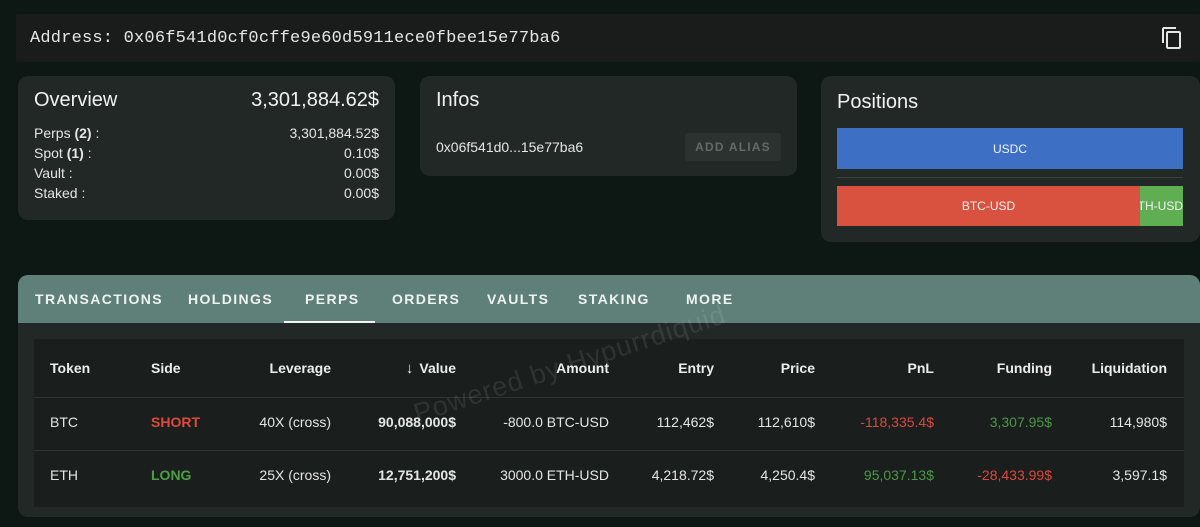  Describe the element at coordinates (329, 322) in the screenshot. I see `active-tab-indicator` at that location.